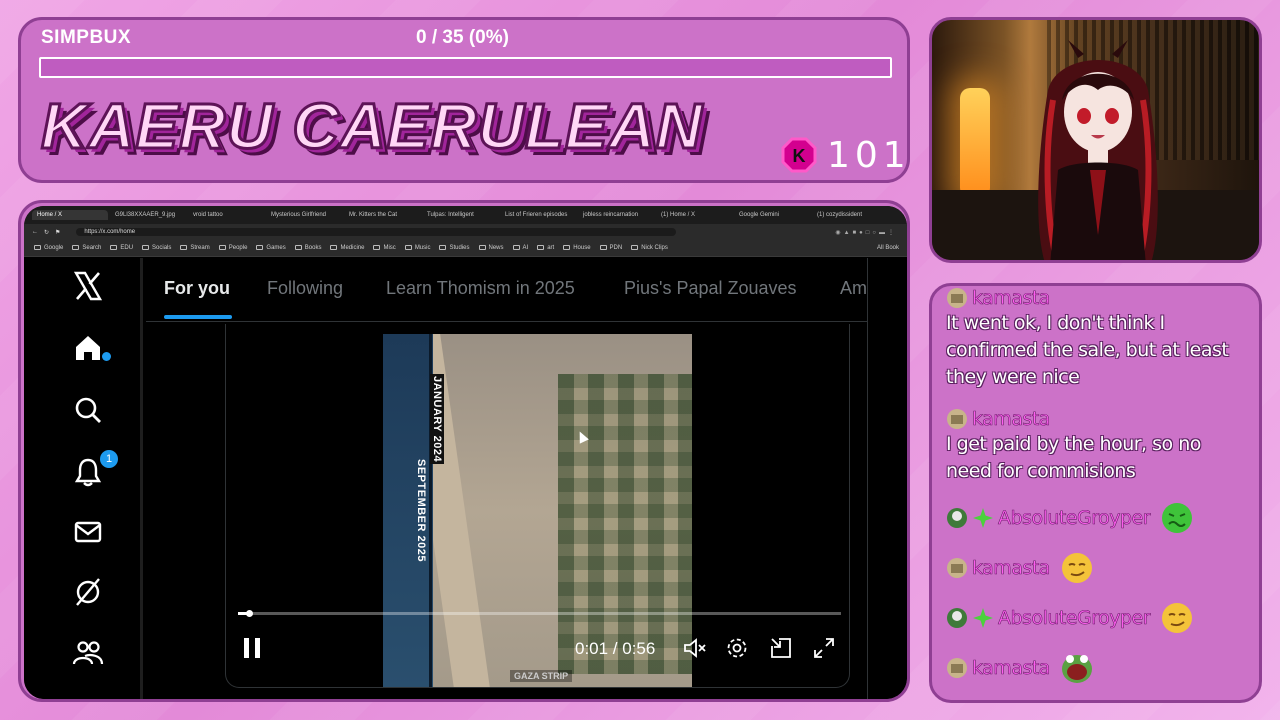 This screenshot has height=720, width=1280. I want to click on fullscreen-icon, so click(824, 648).